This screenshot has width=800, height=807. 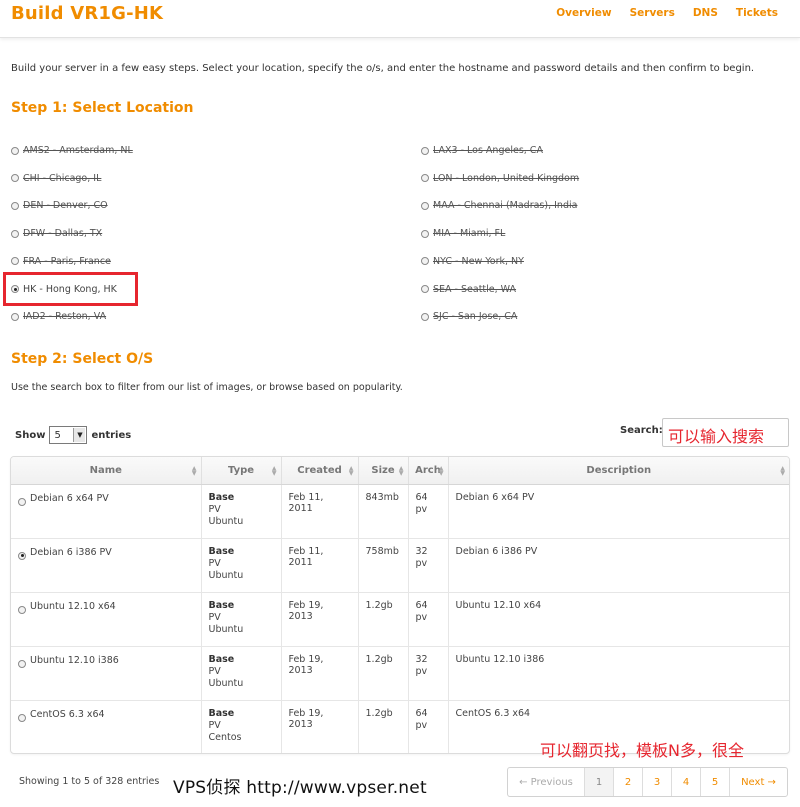 What do you see at coordinates (58, 316) in the screenshot?
I see `location-option: IAD2 - Reston, VA` at bounding box center [58, 316].